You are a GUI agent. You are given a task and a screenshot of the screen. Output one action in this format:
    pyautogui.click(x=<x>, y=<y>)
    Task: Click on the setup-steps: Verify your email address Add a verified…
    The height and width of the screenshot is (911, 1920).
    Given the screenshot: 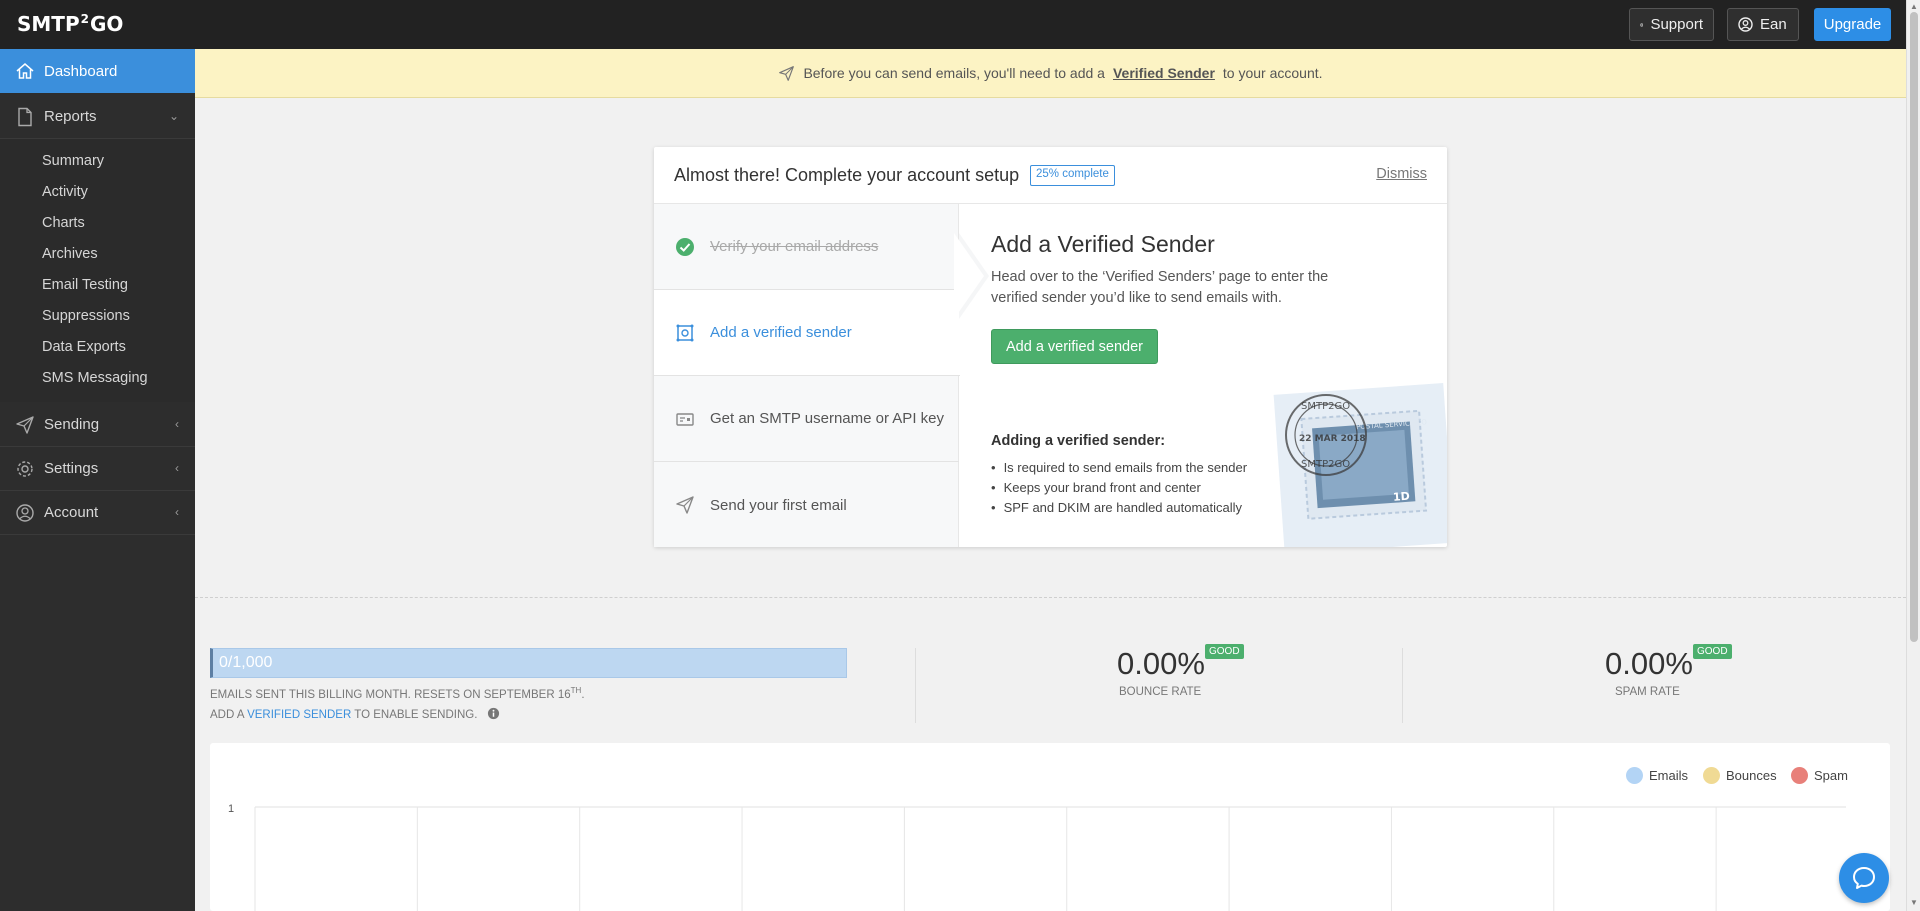 What is the action you would take?
    pyautogui.click(x=807, y=376)
    